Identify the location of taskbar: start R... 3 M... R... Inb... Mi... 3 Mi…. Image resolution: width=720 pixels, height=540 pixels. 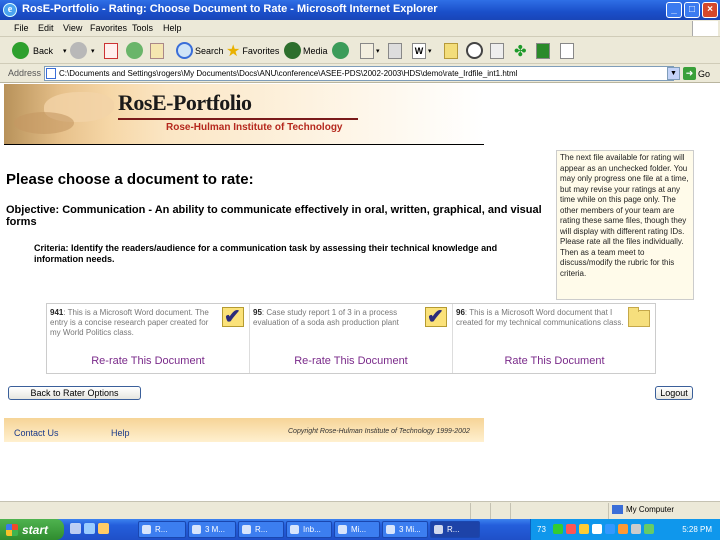
(360, 529).